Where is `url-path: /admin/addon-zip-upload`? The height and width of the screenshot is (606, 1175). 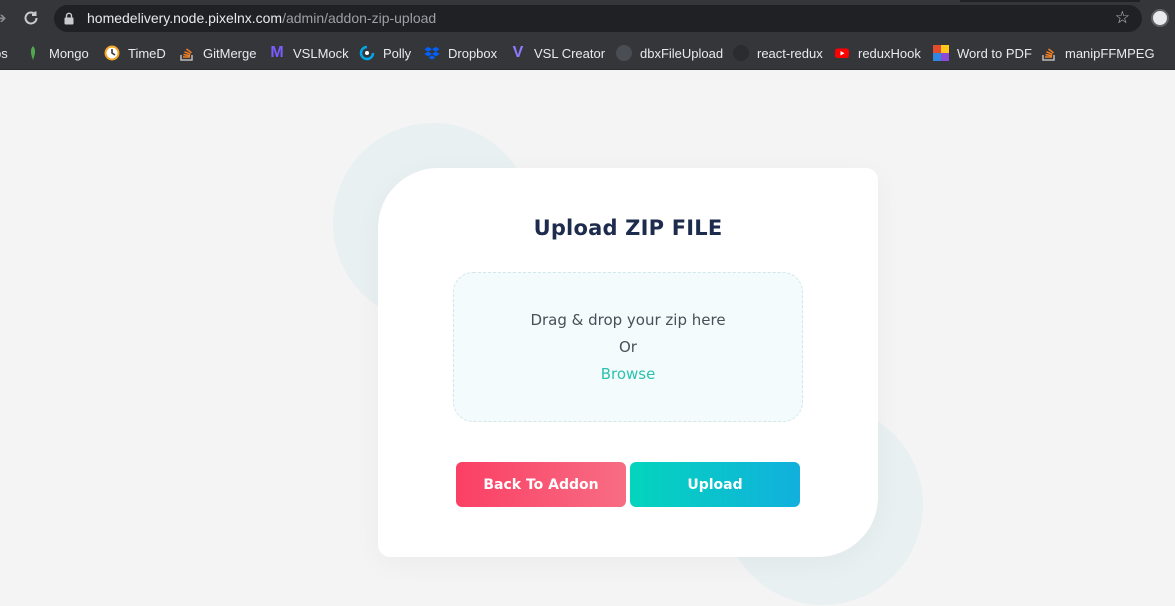
url-path: /admin/addon-zip-upload is located at coordinates (359, 18).